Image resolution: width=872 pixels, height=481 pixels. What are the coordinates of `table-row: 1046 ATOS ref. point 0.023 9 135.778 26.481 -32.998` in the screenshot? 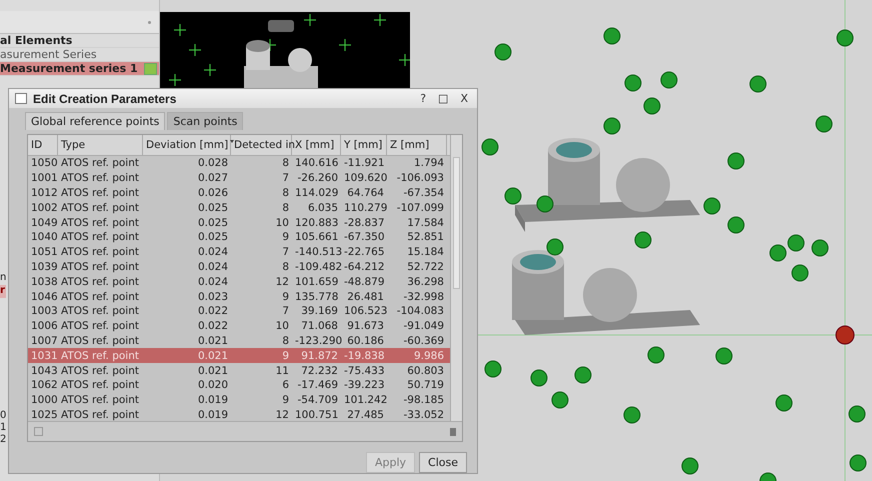 It's located at (239, 296).